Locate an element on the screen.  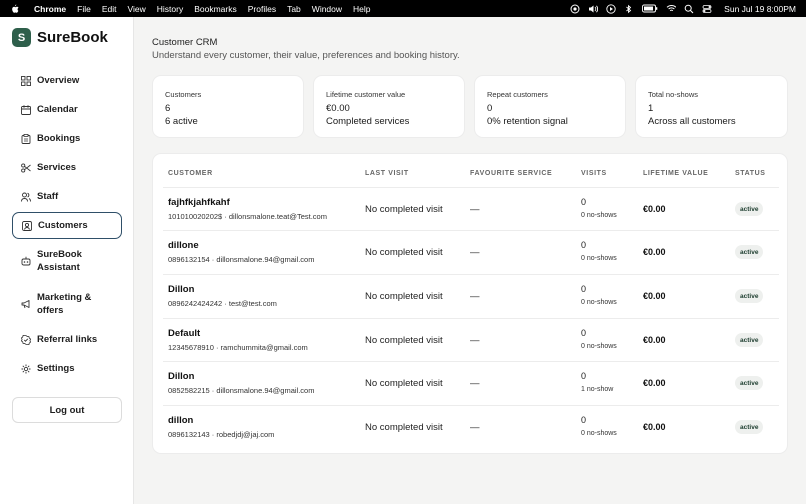
brand: S SureBook is located at coordinates (60, 37).